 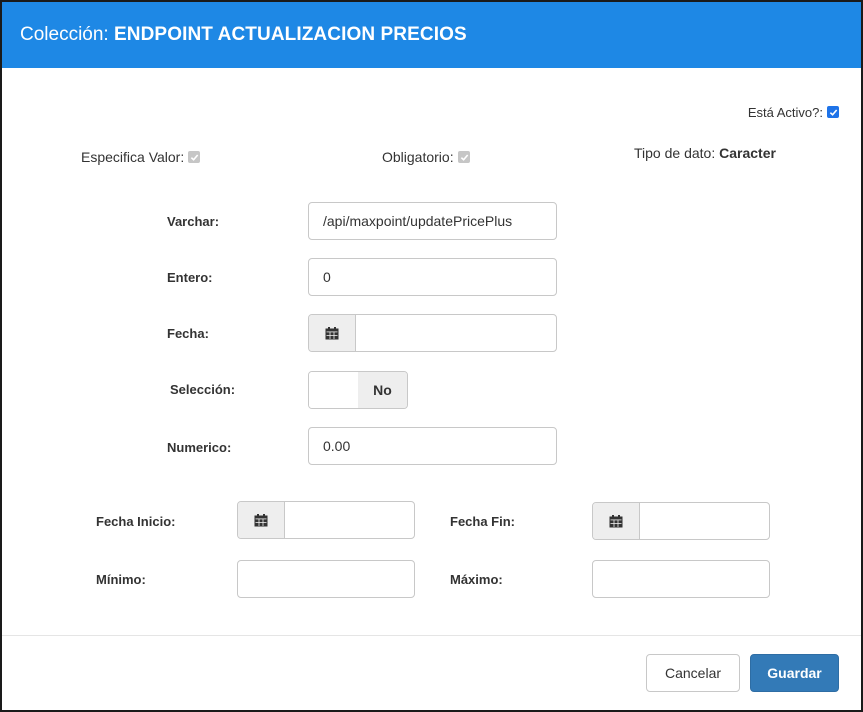 I want to click on footer-divider, so click(x=431, y=635).